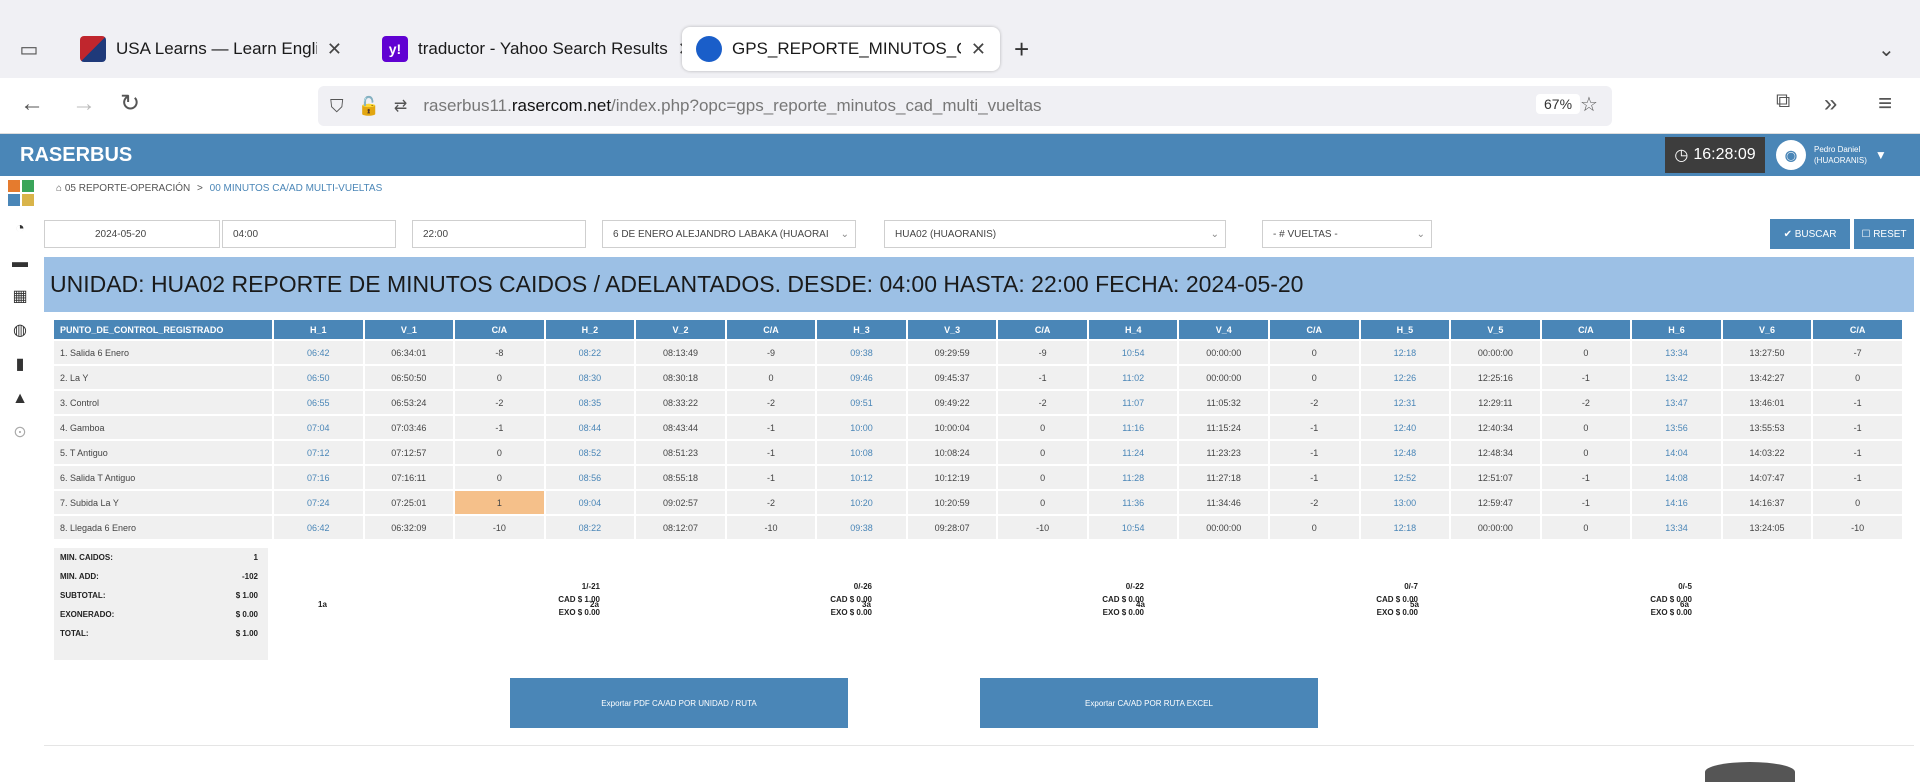 This screenshot has height=782, width=1920. Describe the element at coordinates (1885, 104) in the screenshot. I see `hamburger-menu-icon: ≡` at that location.